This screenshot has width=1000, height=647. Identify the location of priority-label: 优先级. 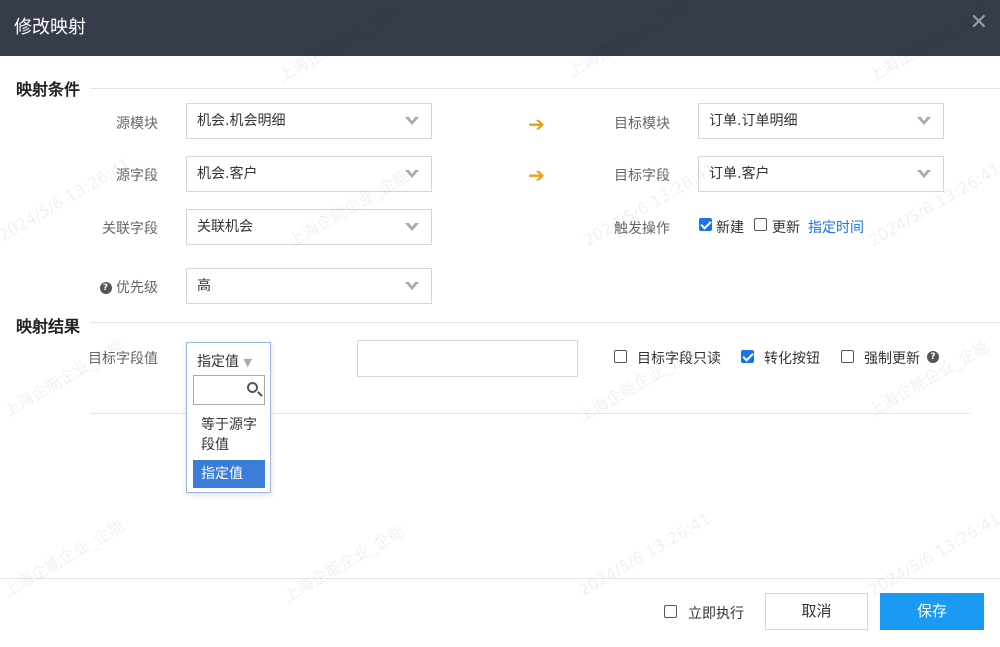
(137, 288).